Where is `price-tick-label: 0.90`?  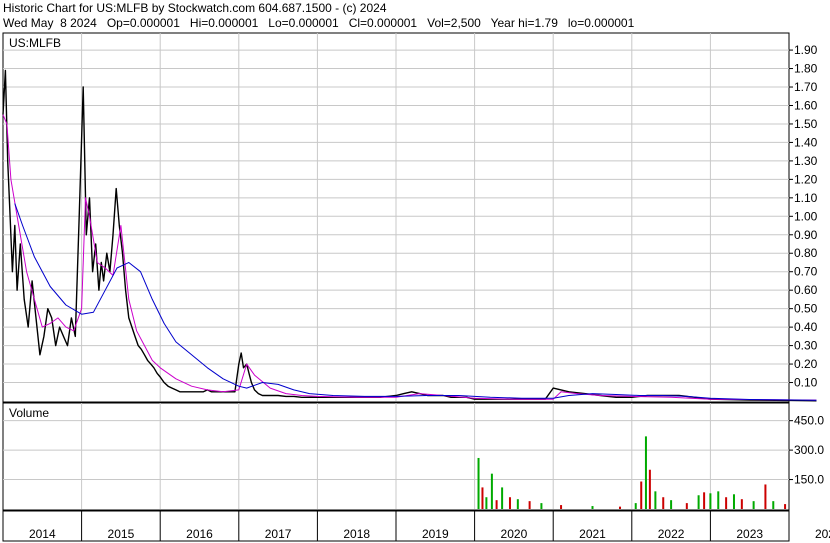
price-tick-label: 0.90 is located at coordinates (806, 235).